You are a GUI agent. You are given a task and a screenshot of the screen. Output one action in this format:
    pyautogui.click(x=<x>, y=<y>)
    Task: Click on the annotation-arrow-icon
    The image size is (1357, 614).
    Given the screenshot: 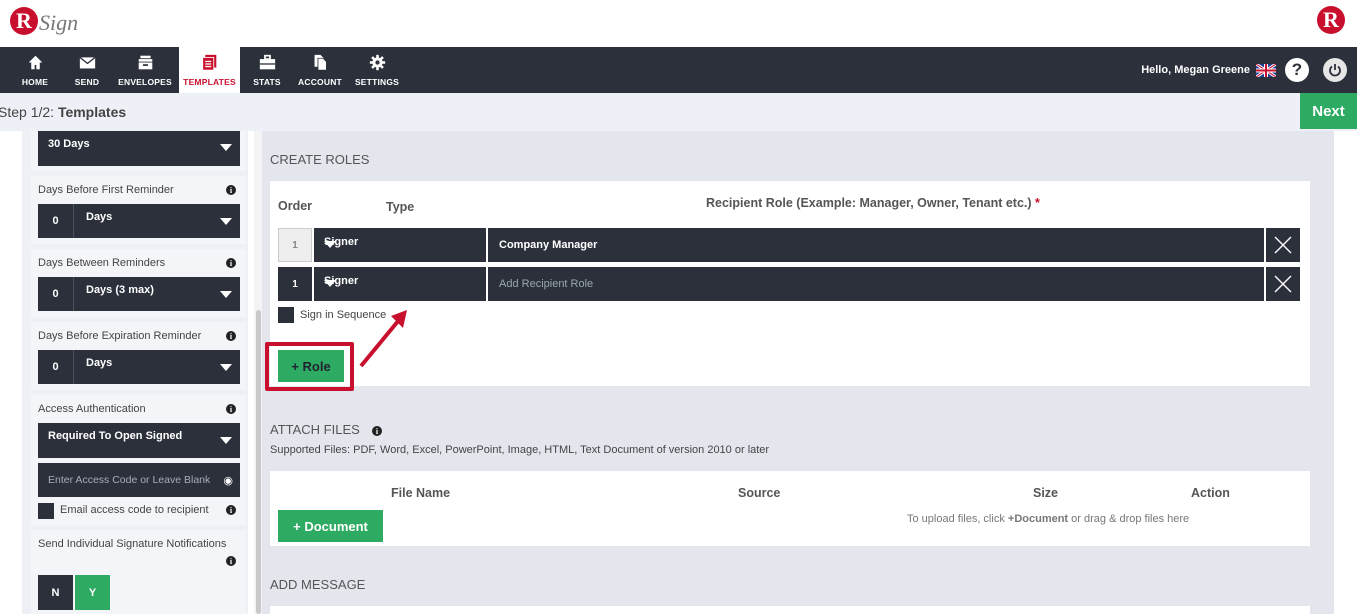 What is the action you would take?
    pyautogui.click(x=383, y=339)
    